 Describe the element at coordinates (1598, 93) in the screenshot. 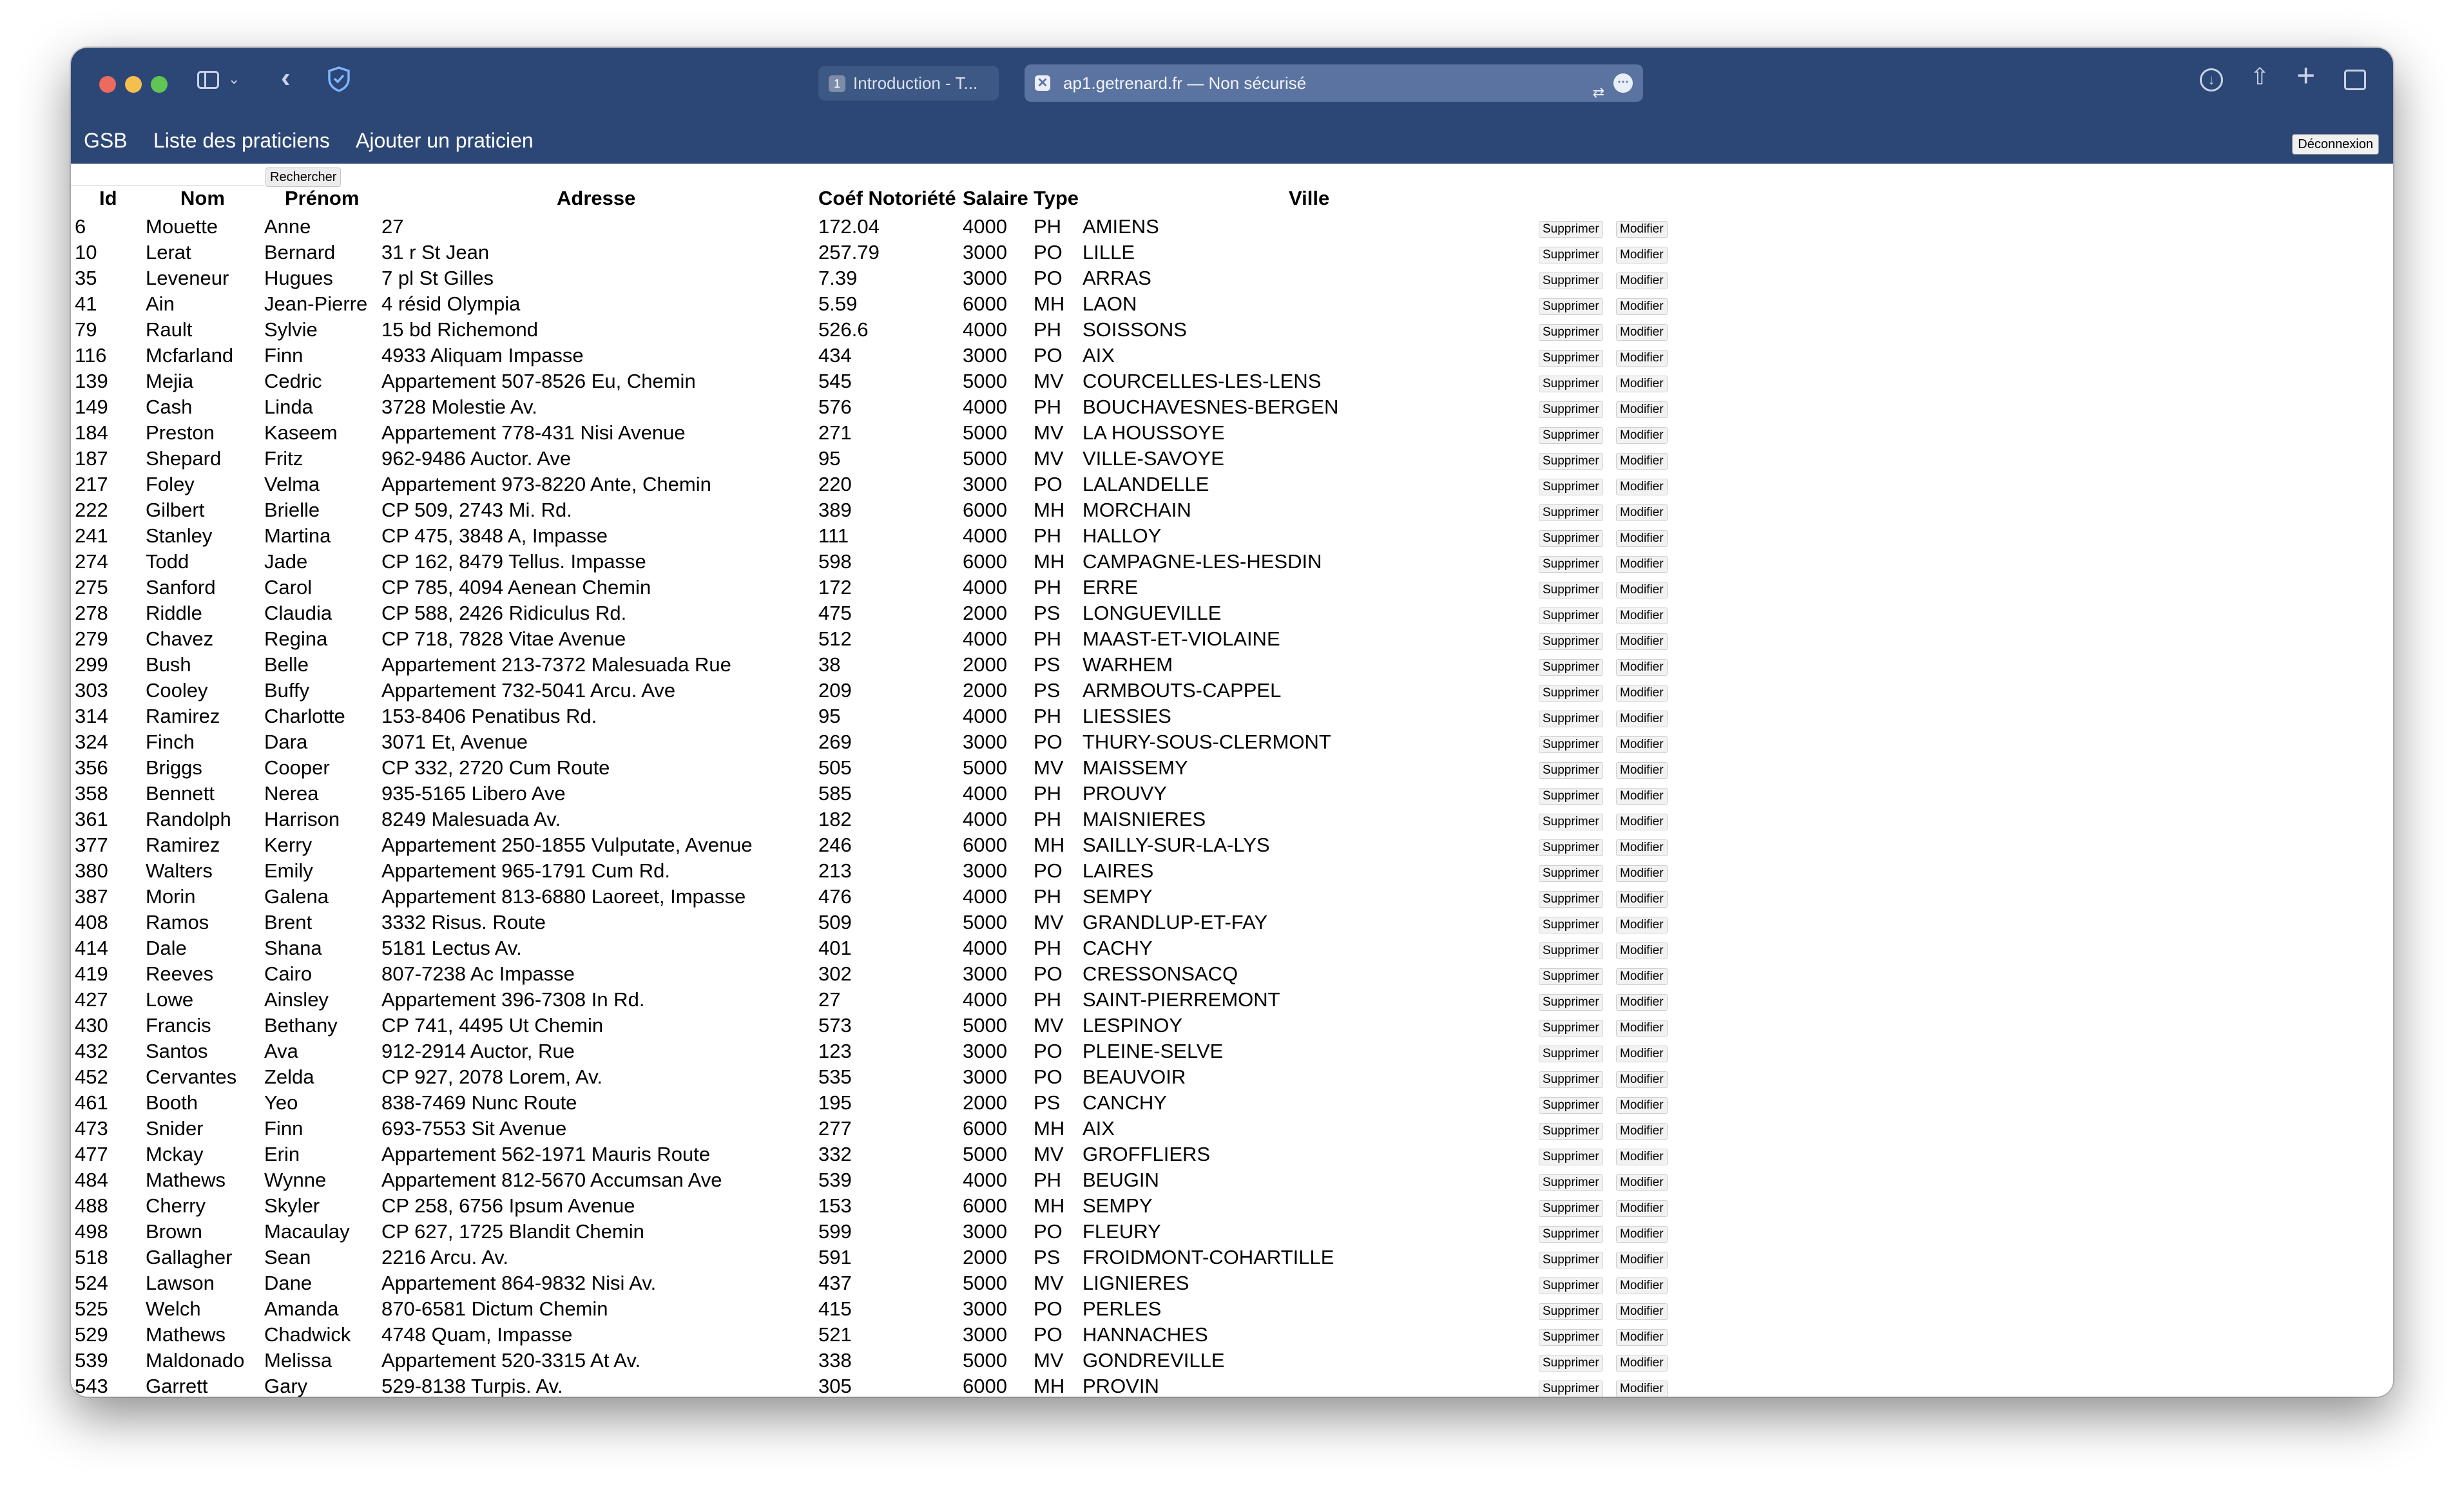

I see `translate-icon: ⇄` at that location.